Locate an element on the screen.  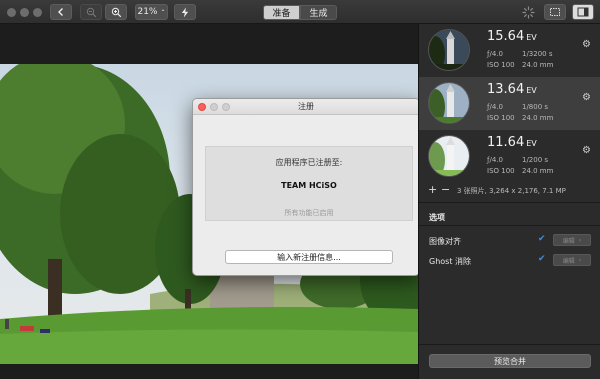
bracket-summary-bar: + − 3 张照片, 3,264 x 2,176, 7.1 MP is located at coordinates (509, 190).